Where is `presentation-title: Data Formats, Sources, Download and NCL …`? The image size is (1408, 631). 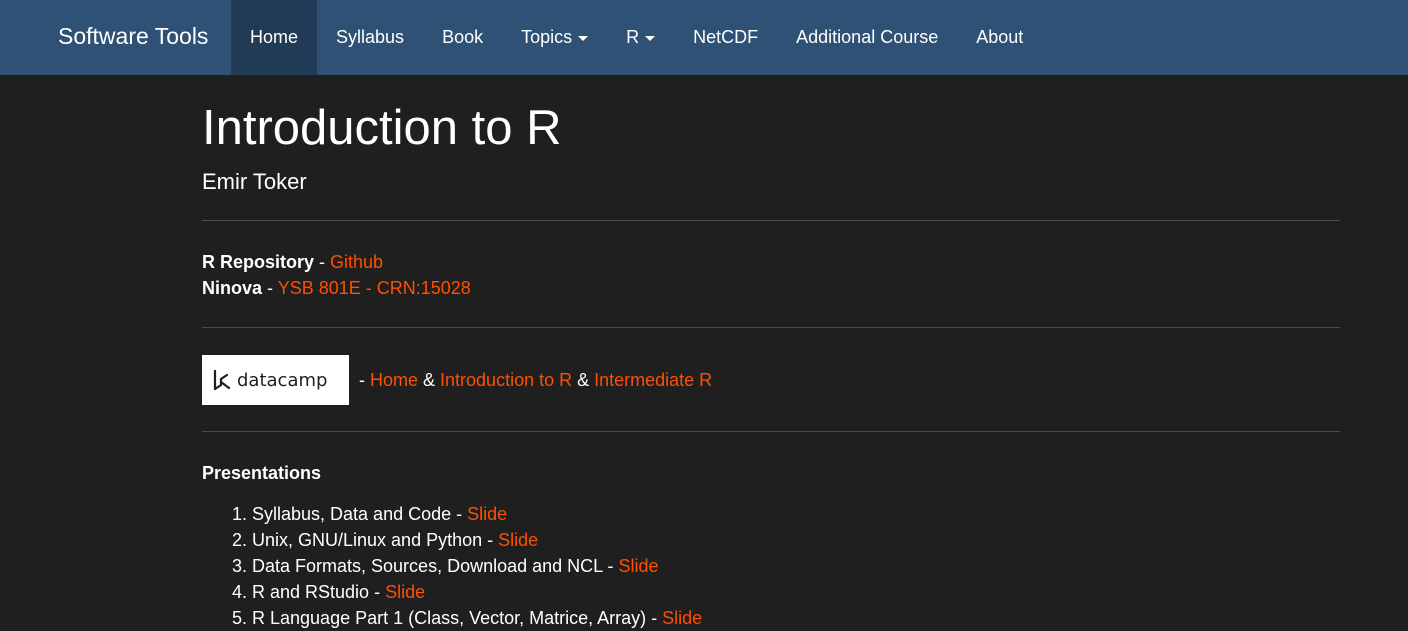 presentation-title: Data Formats, Sources, Download and NCL … is located at coordinates (435, 566).